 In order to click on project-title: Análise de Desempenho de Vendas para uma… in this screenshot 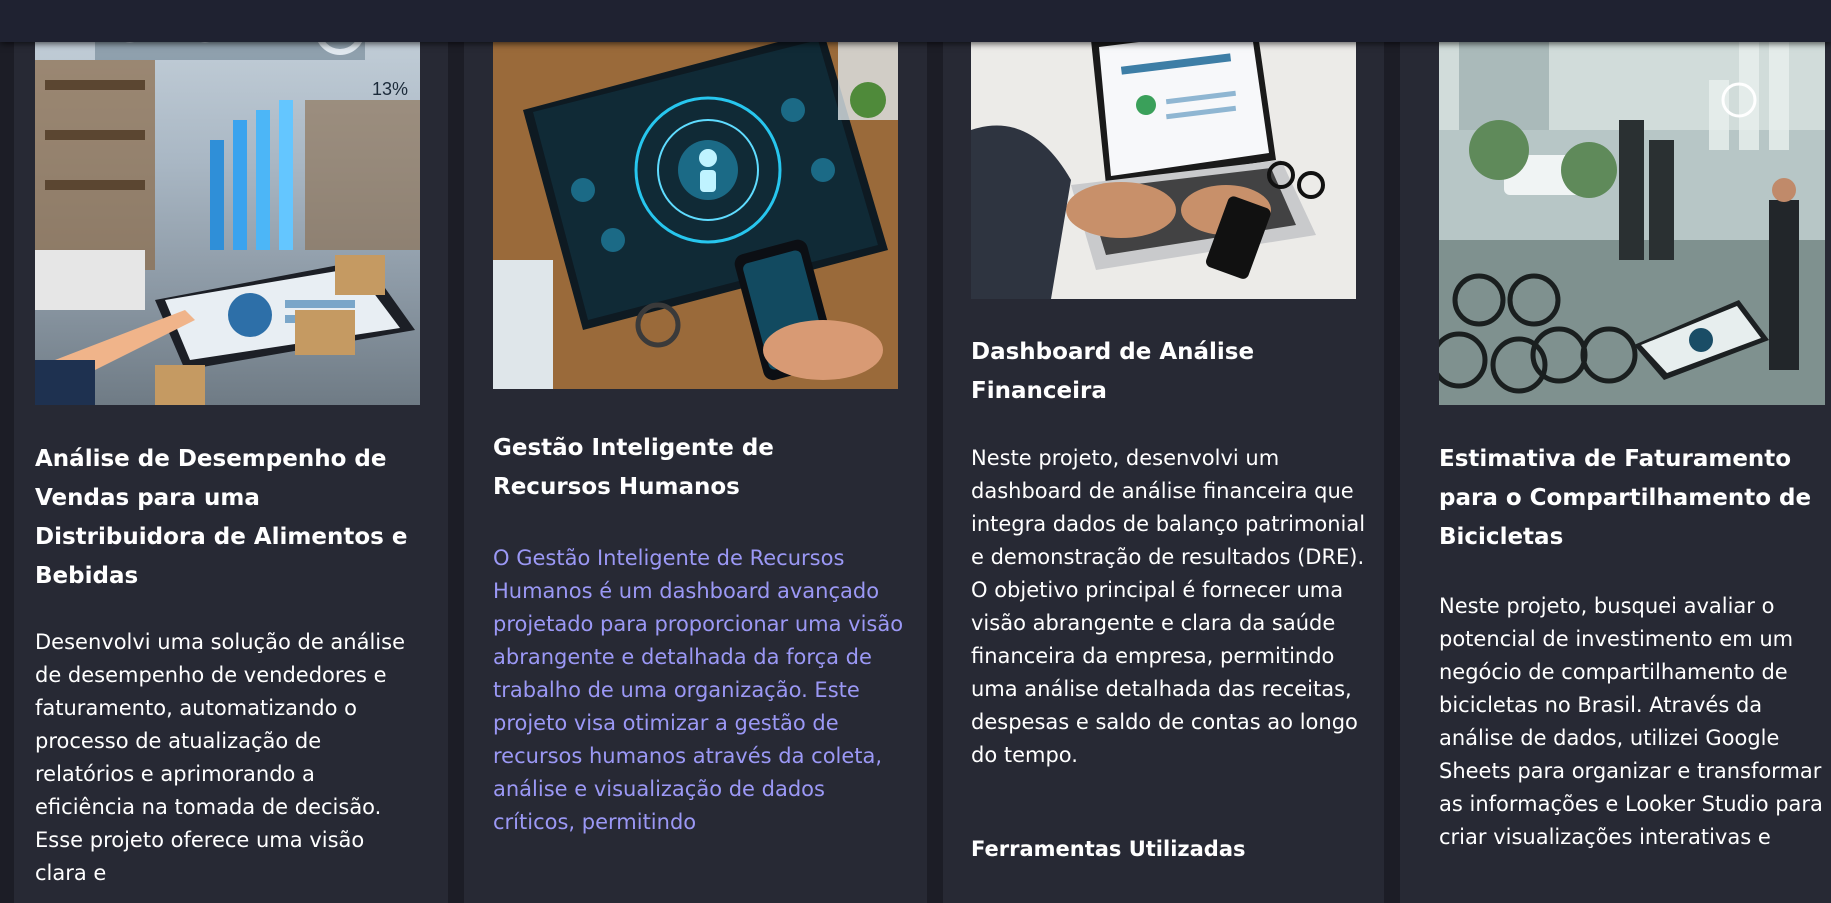, I will do `click(232, 518)`.